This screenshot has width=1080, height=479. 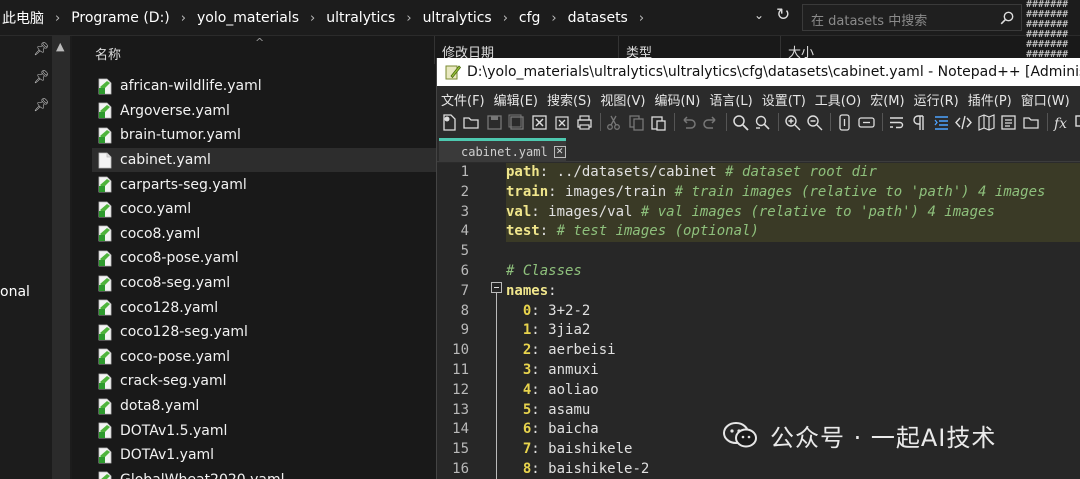 What do you see at coordinates (759, 15) in the screenshot?
I see `address-history-chevron-icon: ⌄` at bounding box center [759, 15].